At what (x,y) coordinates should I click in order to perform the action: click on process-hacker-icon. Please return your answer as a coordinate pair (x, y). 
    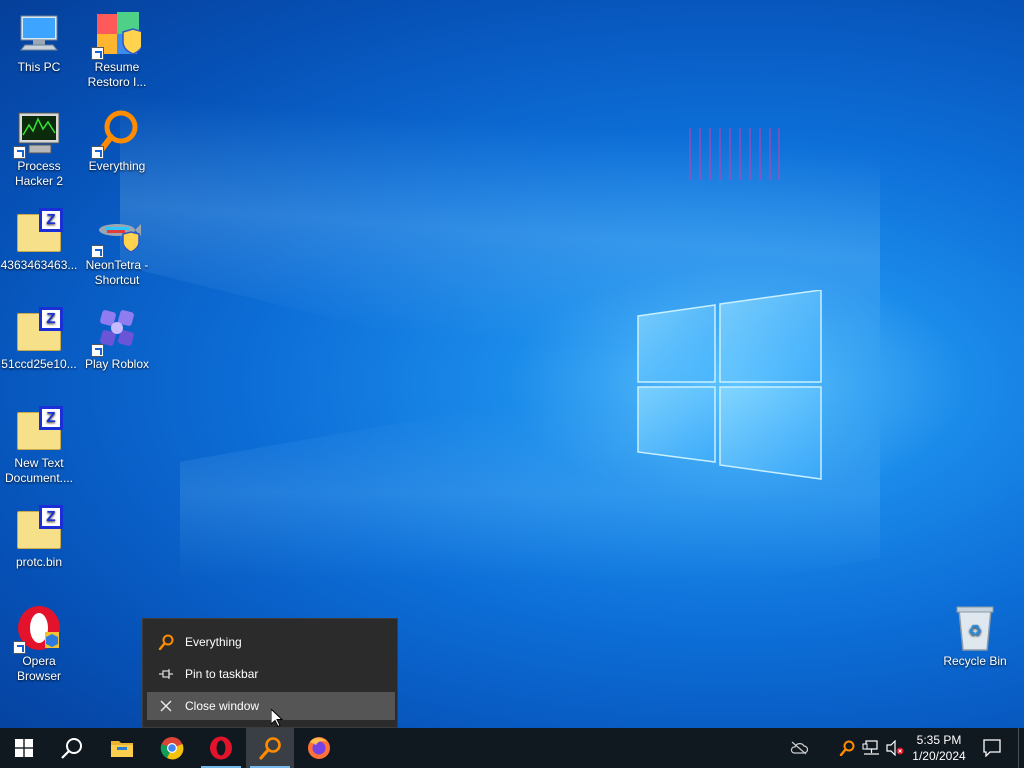
    Looking at the image, I should click on (38, 134).